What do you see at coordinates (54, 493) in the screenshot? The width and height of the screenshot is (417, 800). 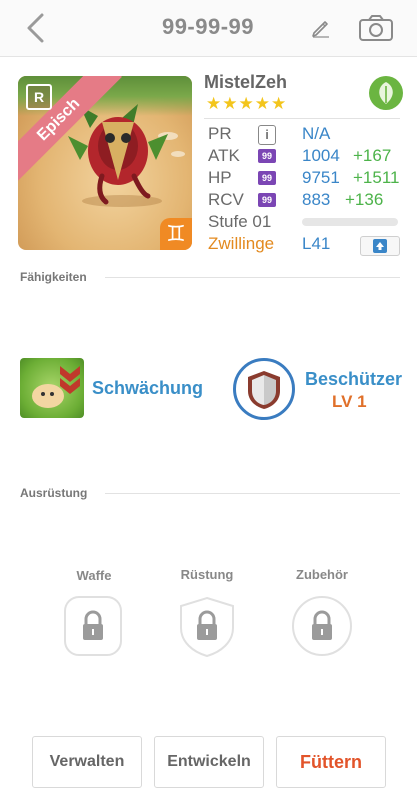 I see `equipment-section-title: Ausrüstung` at bounding box center [54, 493].